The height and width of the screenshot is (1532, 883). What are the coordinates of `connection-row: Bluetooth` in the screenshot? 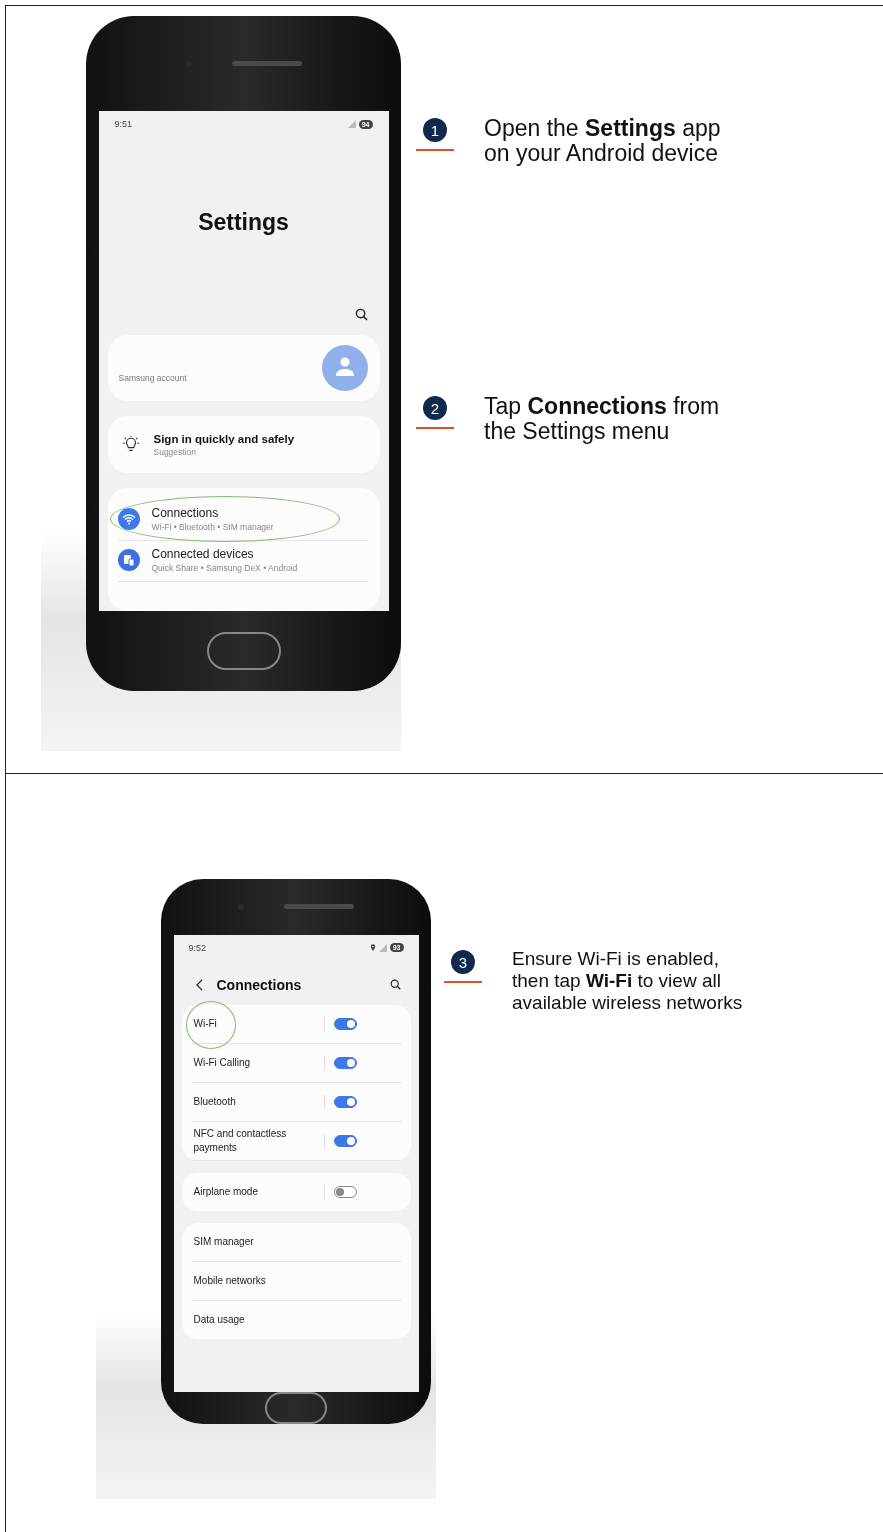 It's located at (296, 1102).